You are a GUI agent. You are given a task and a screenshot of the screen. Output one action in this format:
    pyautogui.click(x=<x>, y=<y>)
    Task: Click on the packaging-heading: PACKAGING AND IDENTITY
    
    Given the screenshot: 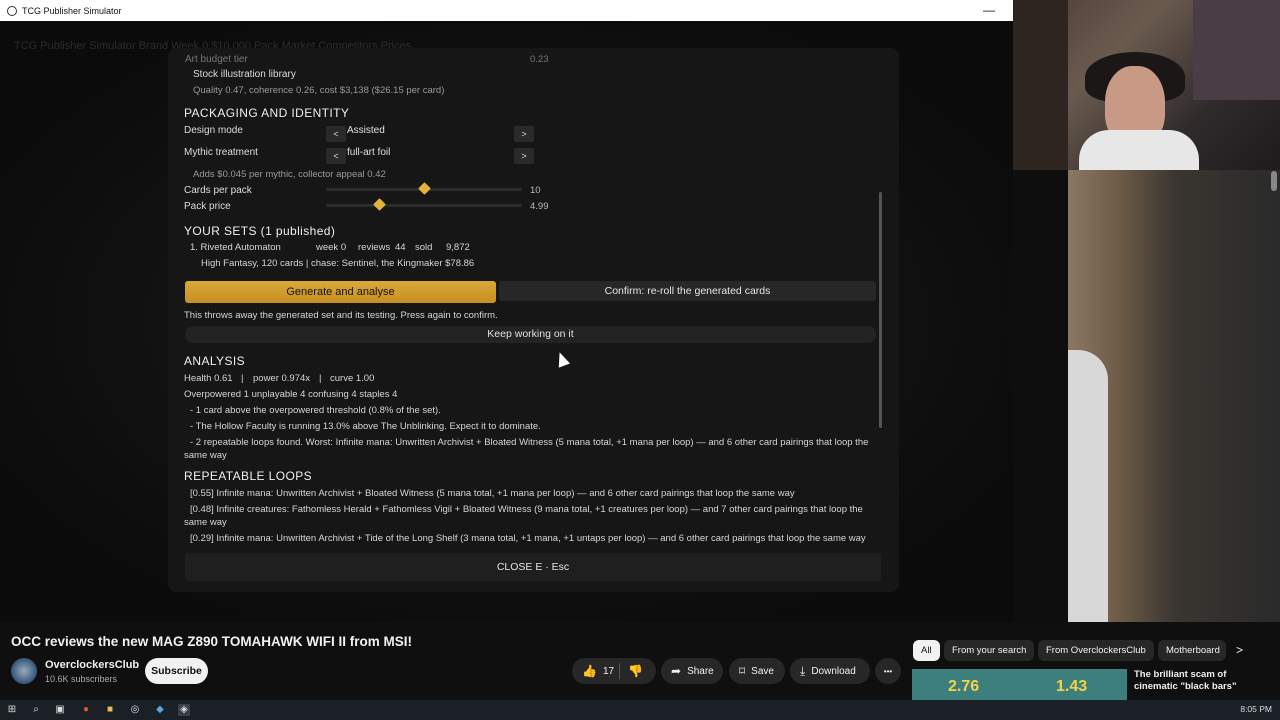 What is the action you would take?
    pyautogui.click(x=267, y=113)
    